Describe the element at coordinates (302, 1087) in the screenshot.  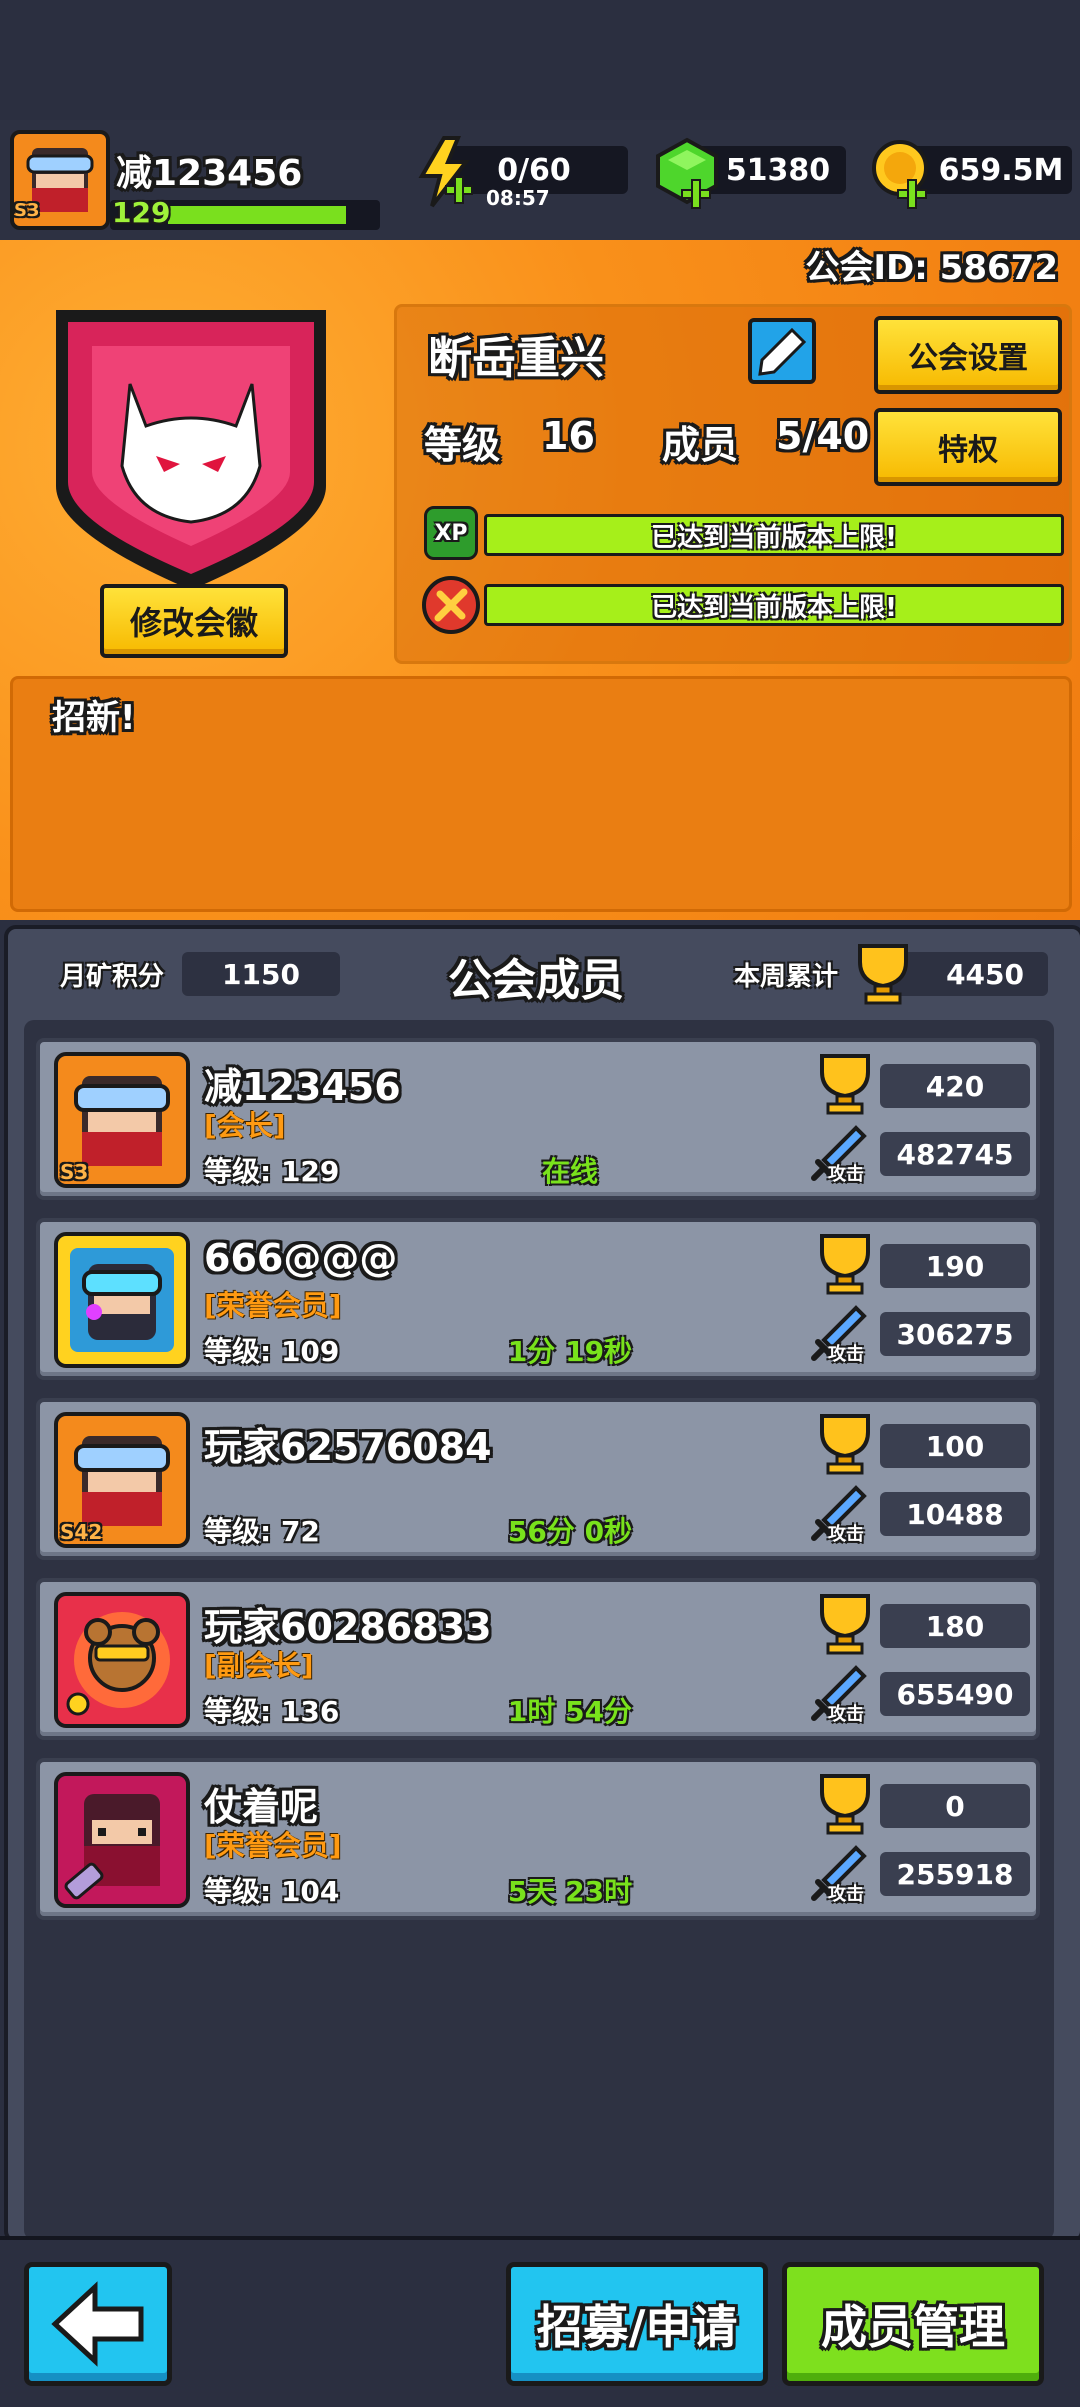
I see `member-name: 减123456` at that location.